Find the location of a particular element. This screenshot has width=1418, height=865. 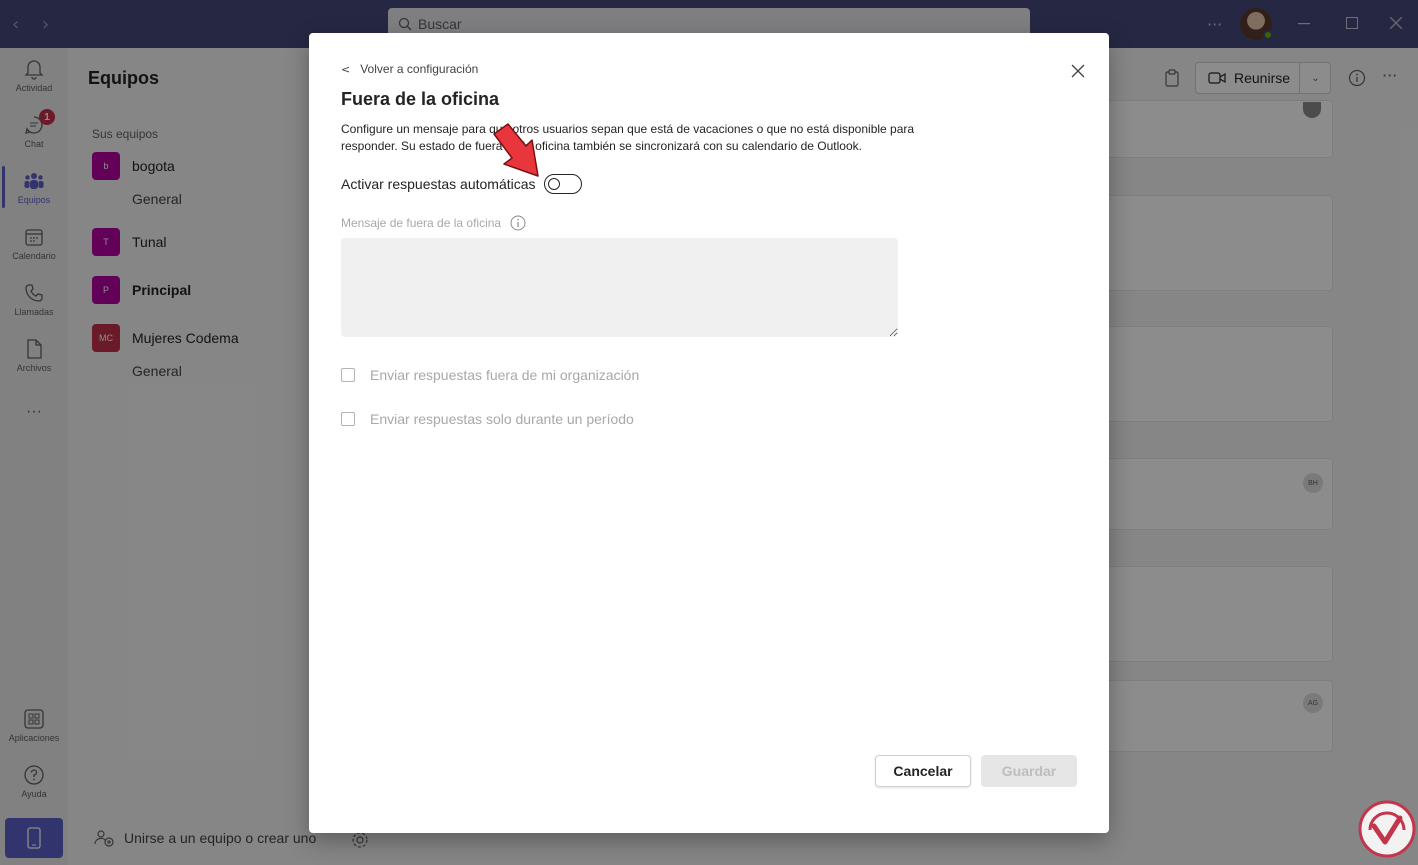

save-button: Guardar is located at coordinates (1029, 771).